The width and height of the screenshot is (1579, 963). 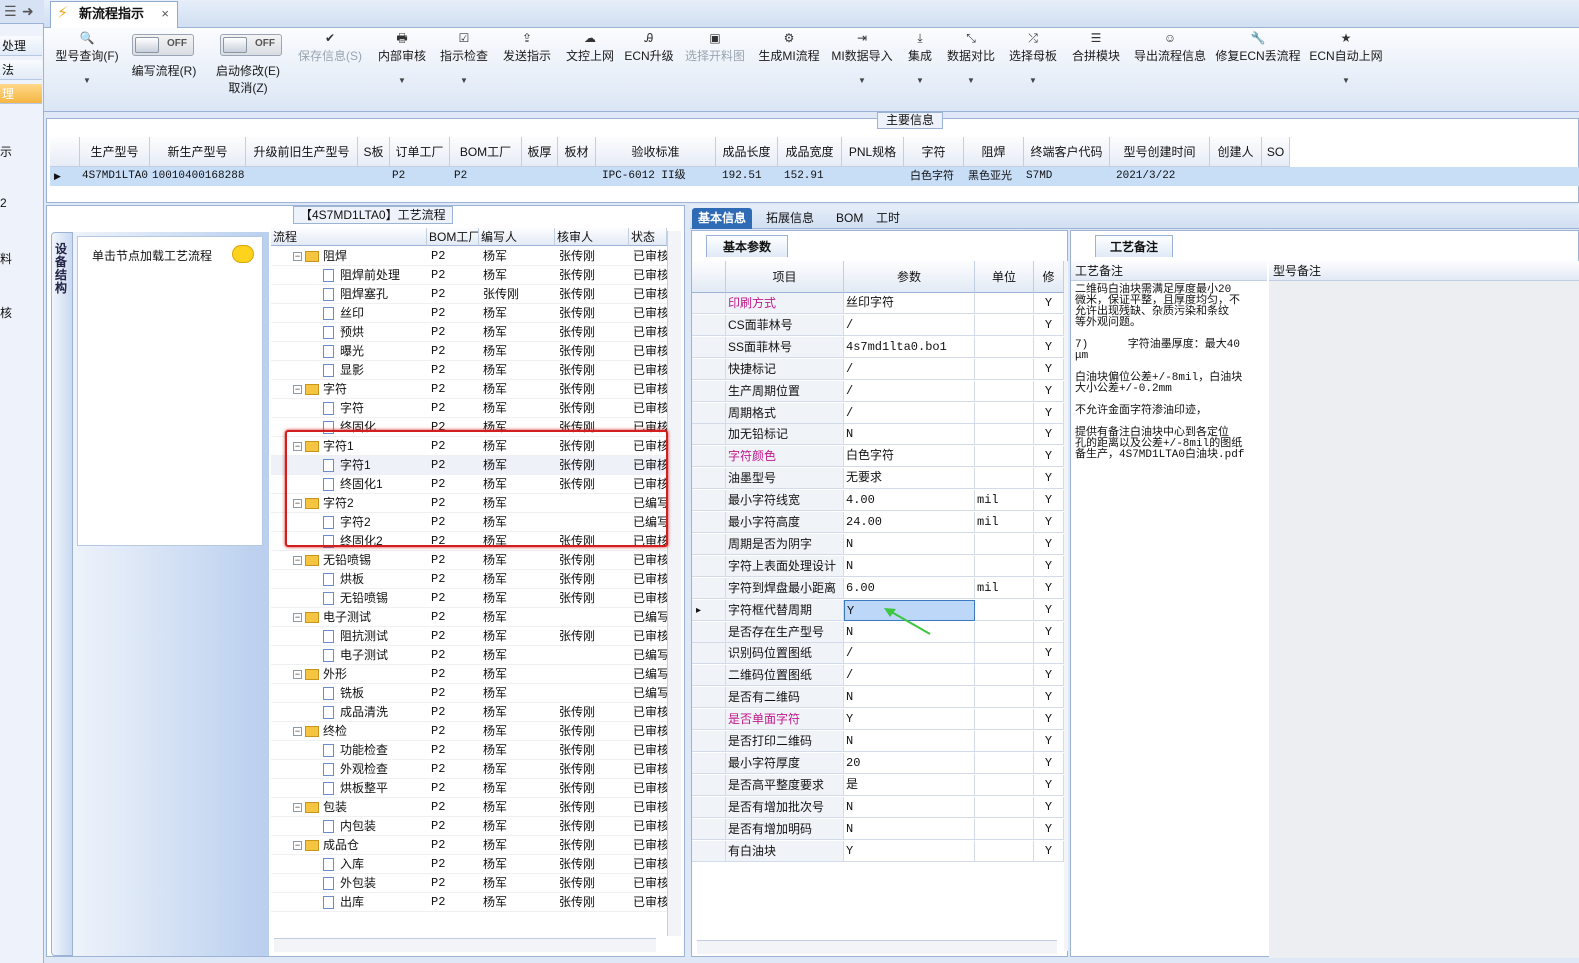 What do you see at coordinates (402, 70) in the screenshot?
I see `internal-review-button: 🖶 内部审核 ▼` at bounding box center [402, 70].